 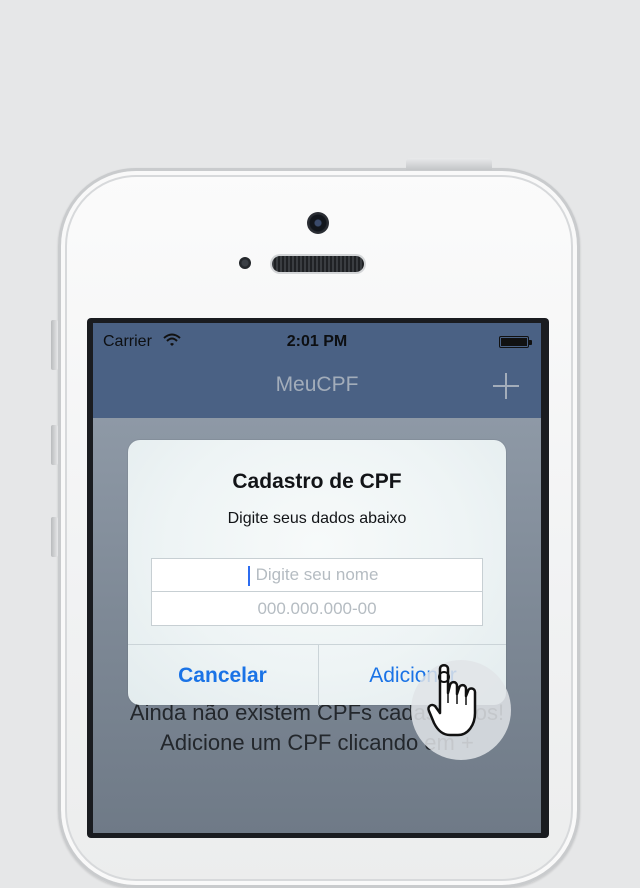 I want to click on add-icon, so click(x=506, y=386).